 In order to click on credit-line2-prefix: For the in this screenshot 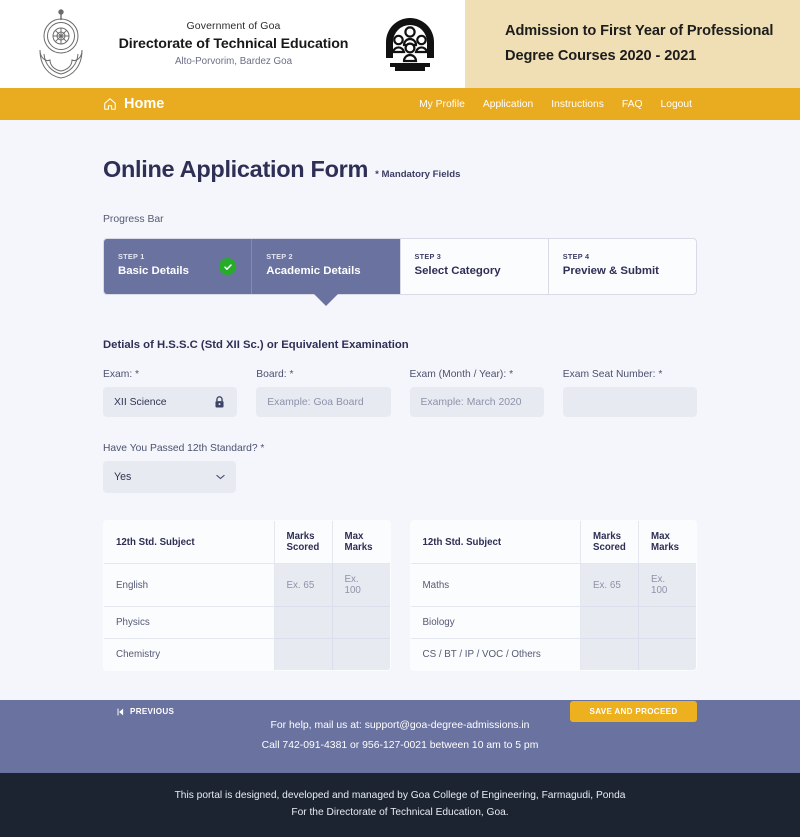, I will do `click(309, 812)`.